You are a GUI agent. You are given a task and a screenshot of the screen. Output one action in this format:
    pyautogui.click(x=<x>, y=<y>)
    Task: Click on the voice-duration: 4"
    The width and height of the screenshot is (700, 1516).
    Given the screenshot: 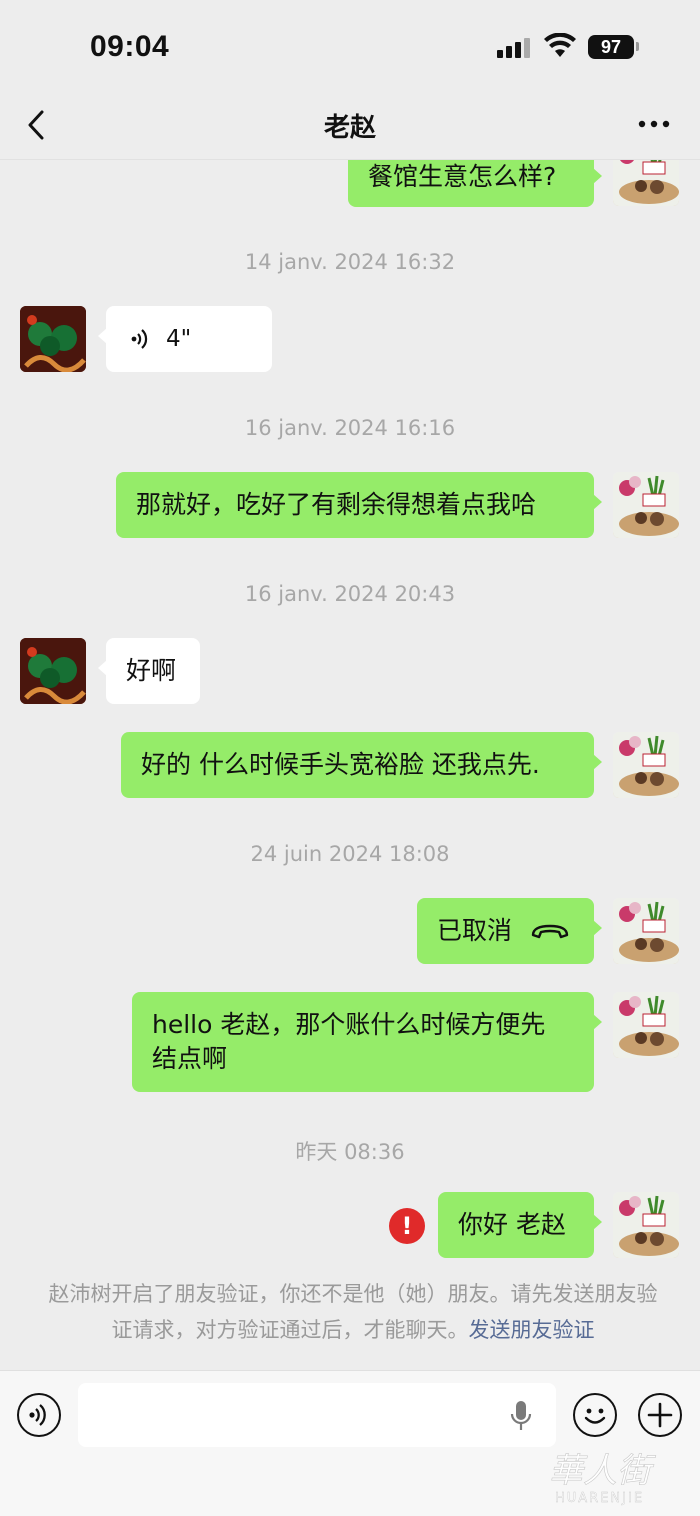 What is the action you would take?
    pyautogui.click(x=179, y=339)
    